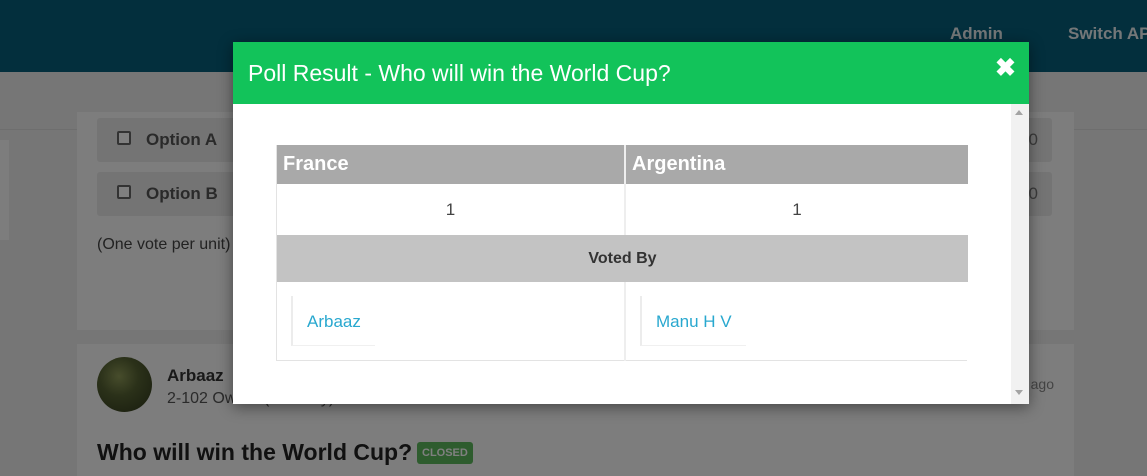  Describe the element at coordinates (1005, 68) in the screenshot. I see `close-icon: ✖` at that location.